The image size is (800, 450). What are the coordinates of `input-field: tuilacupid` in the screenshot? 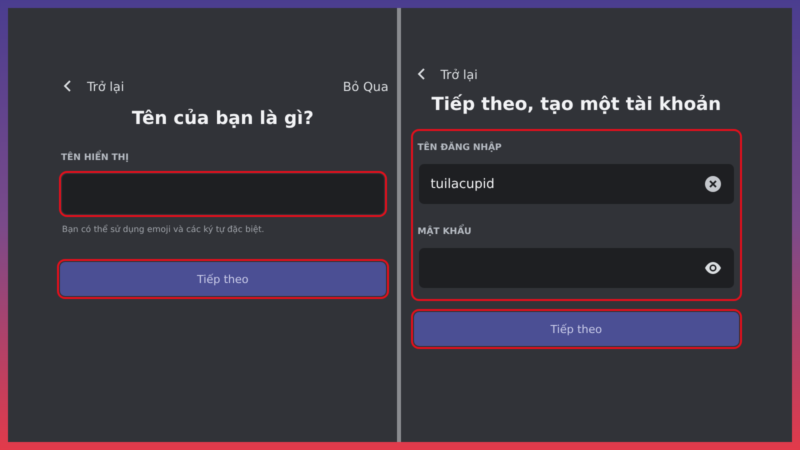 It's located at (576, 184).